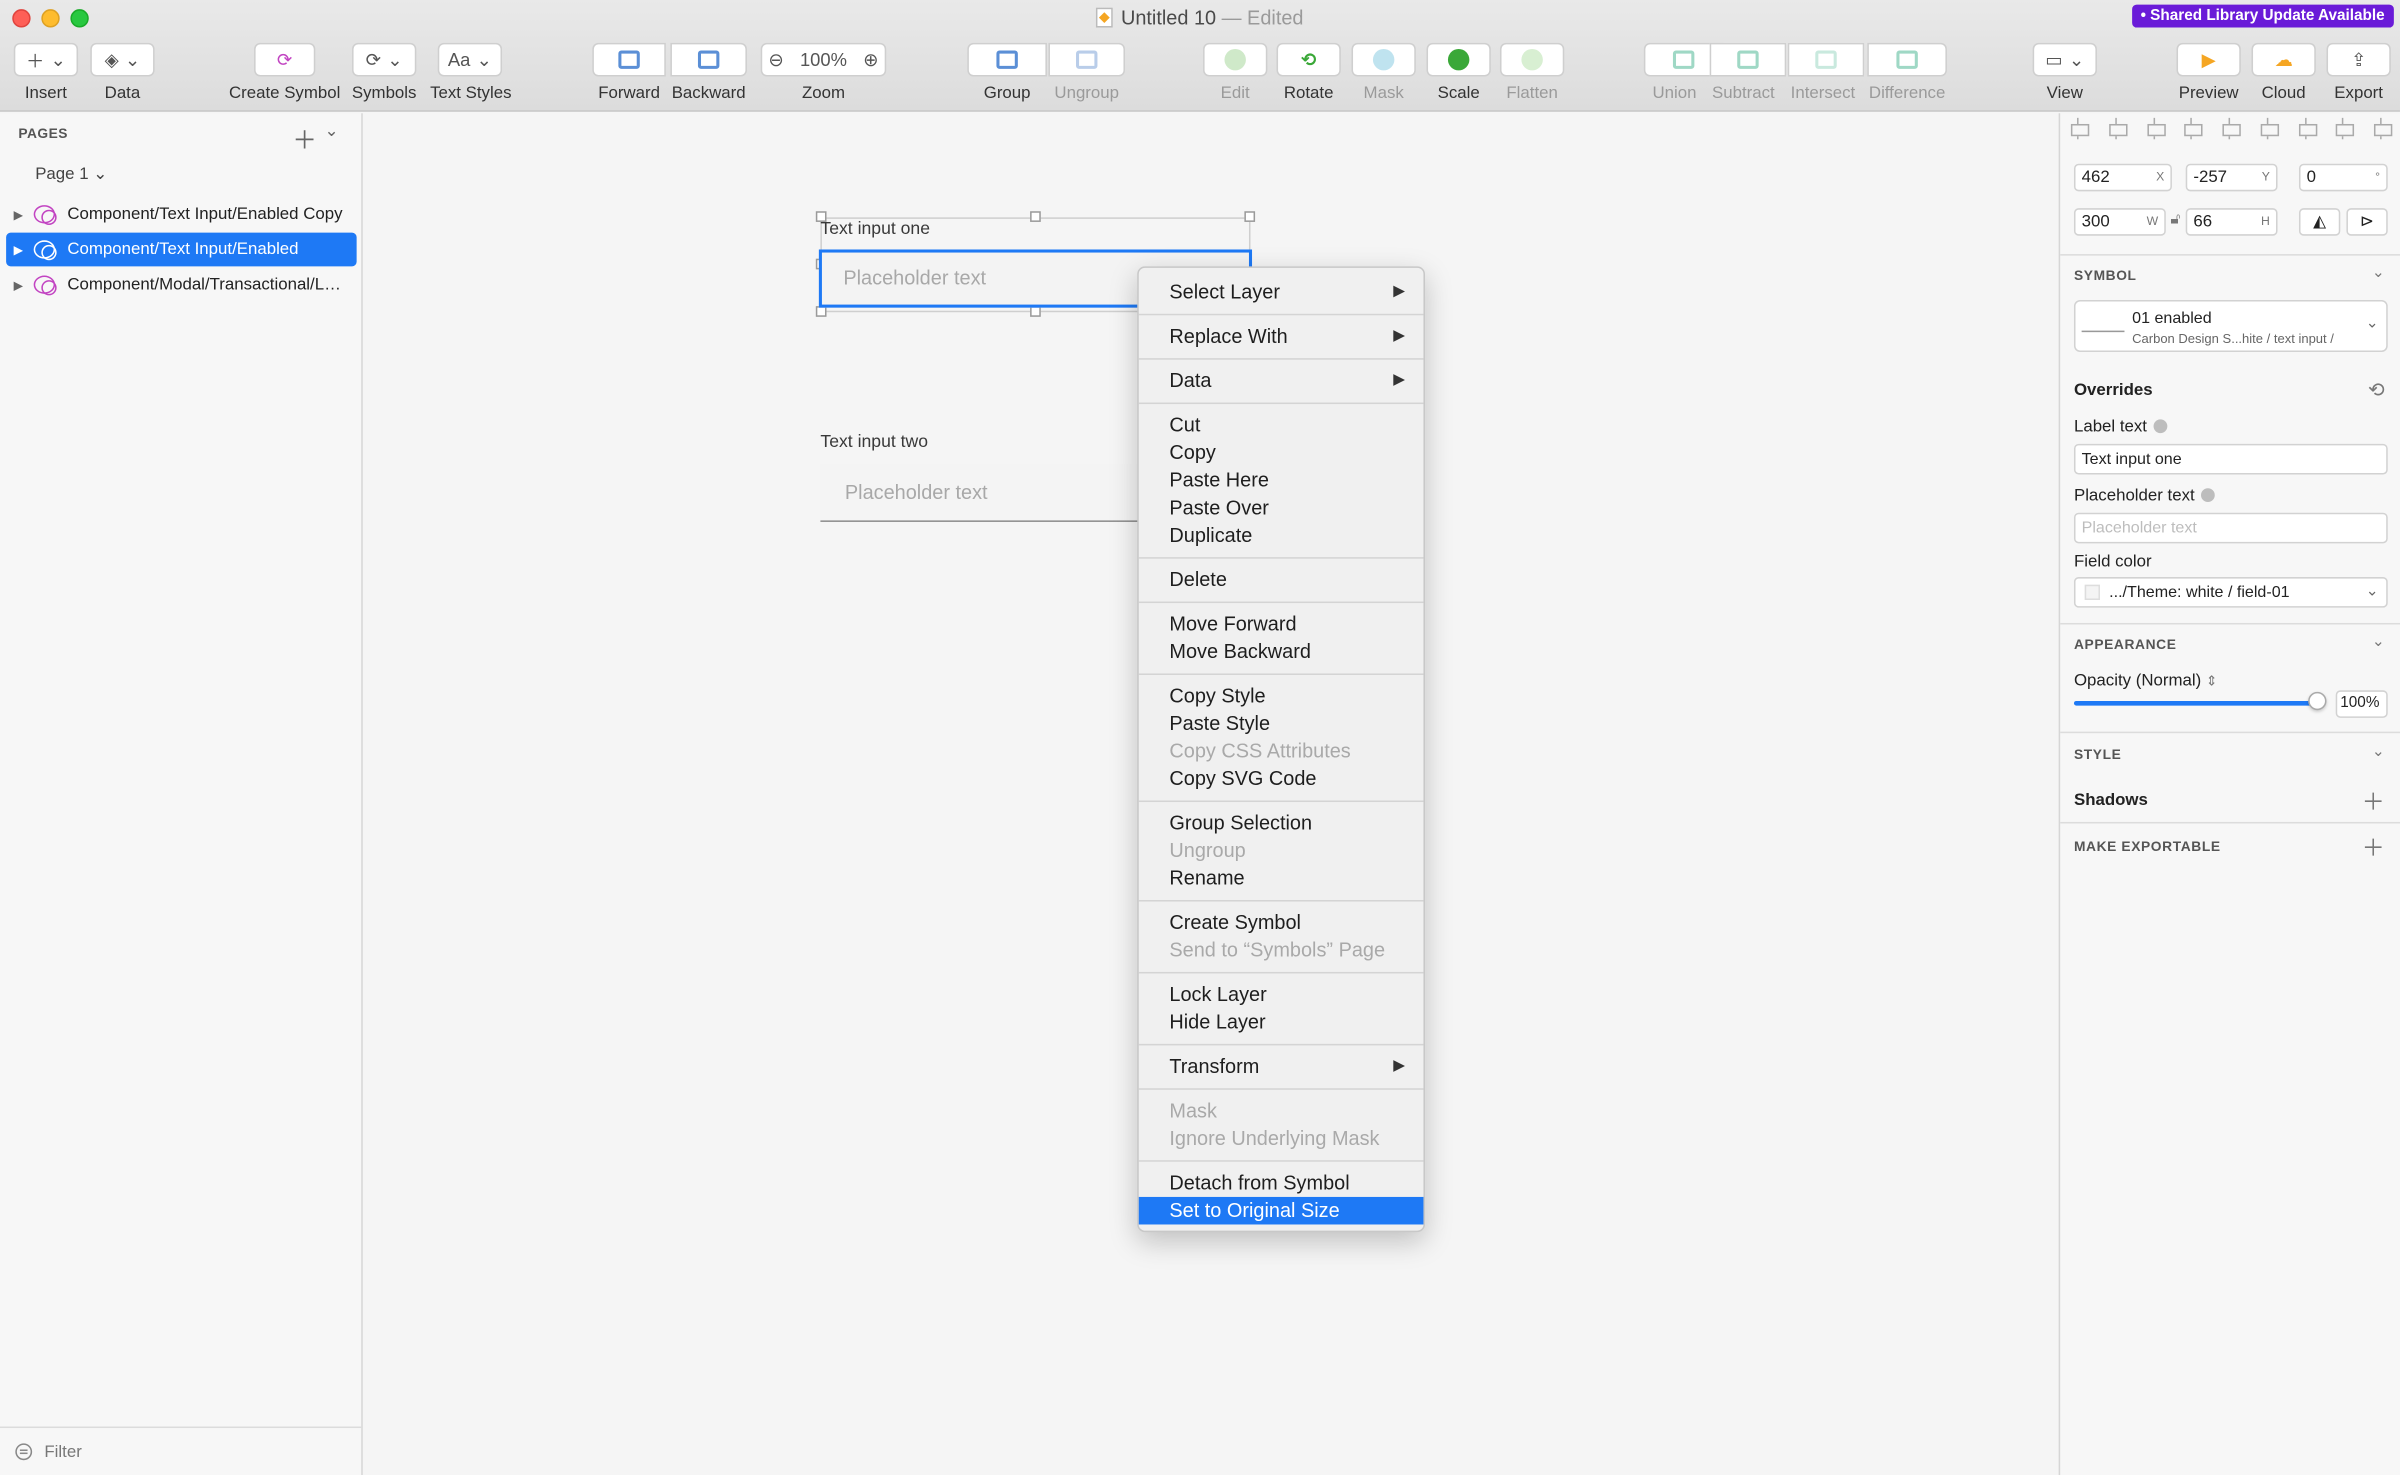 This screenshot has width=2400, height=1475. What do you see at coordinates (1532, 59) in the screenshot?
I see `flatten-button` at bounding box center [1532, 59].